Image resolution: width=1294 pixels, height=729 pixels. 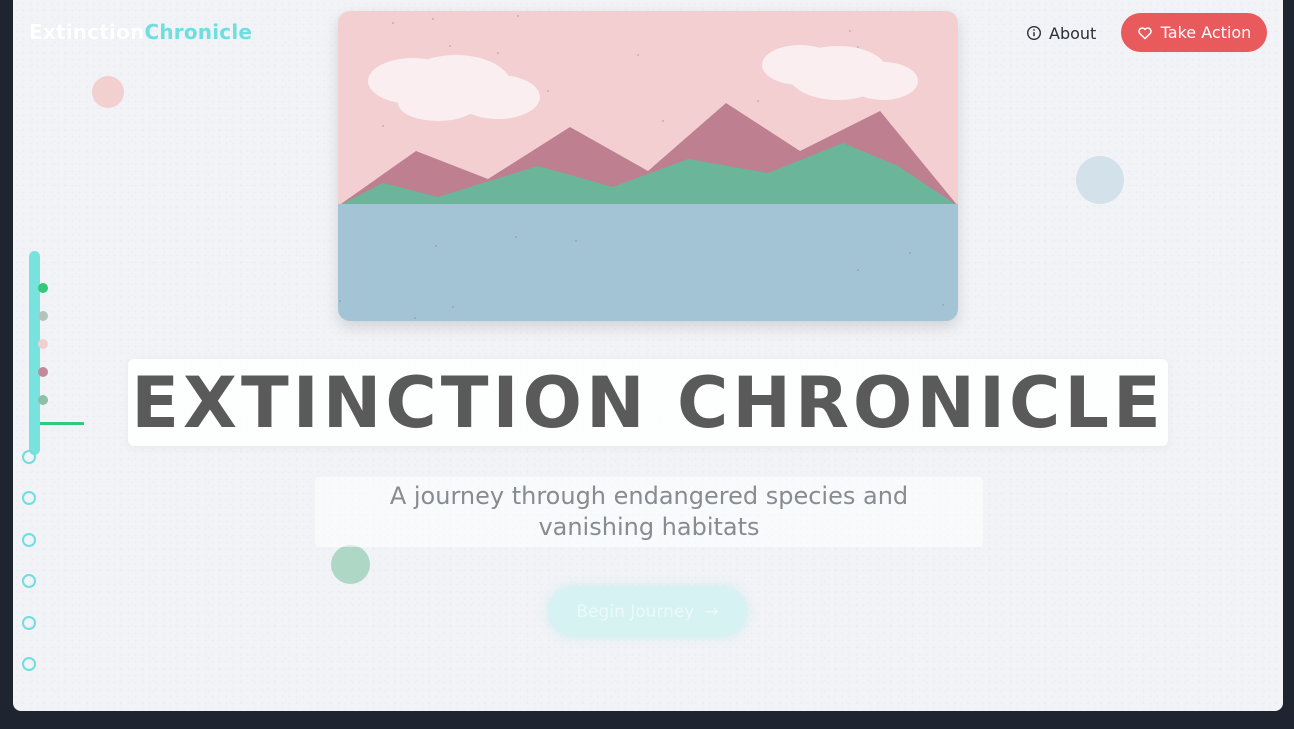 I want to click on decorative-circle-pink, so click(x=108, y=92).